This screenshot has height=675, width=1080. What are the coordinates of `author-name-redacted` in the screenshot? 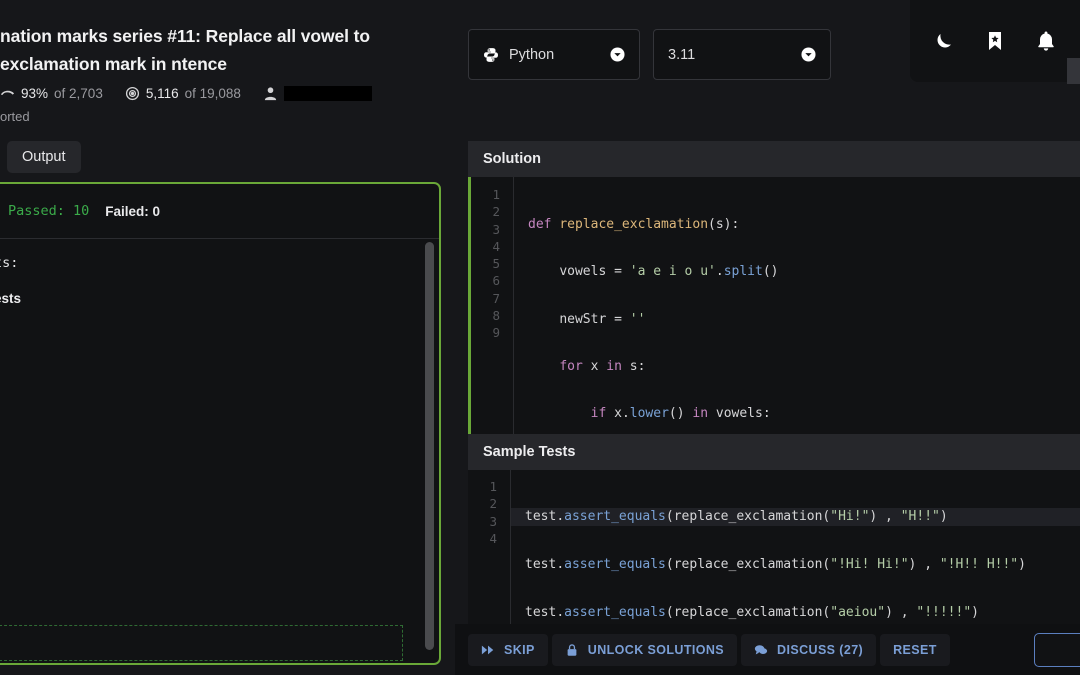 It's located at (327, 93).